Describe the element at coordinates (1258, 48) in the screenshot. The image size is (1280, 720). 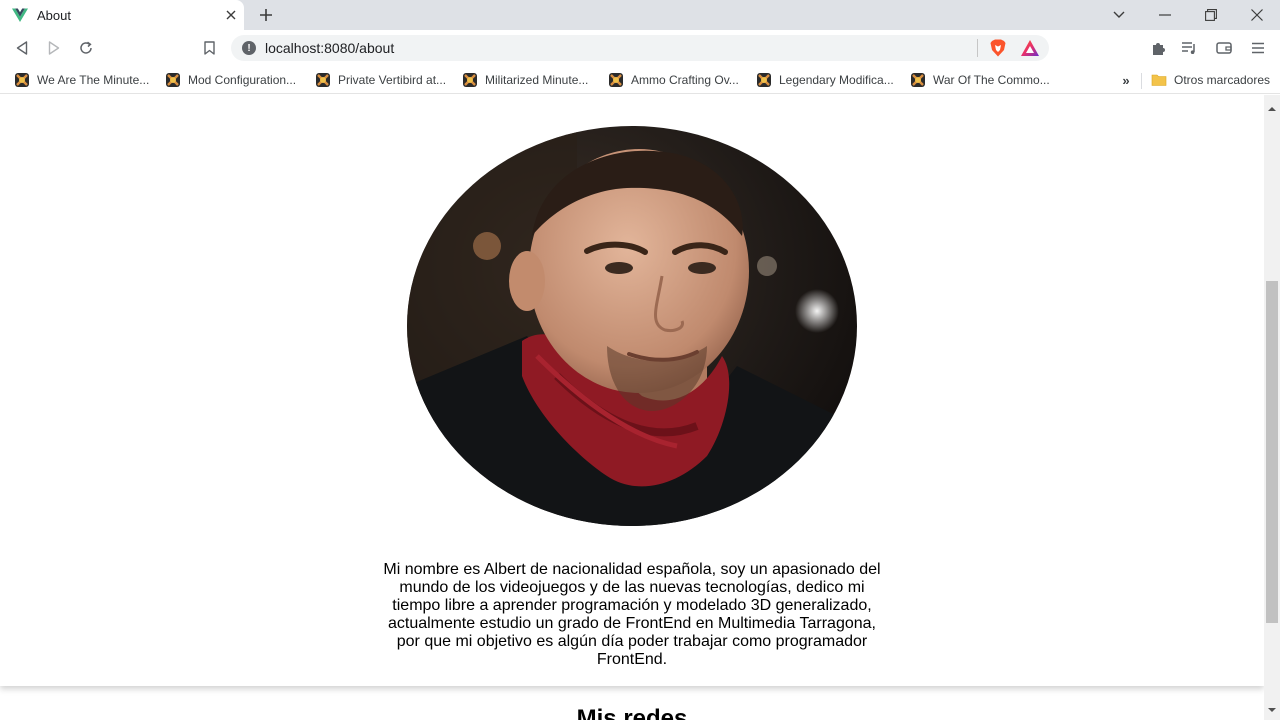
I see `menu-hamburger-icon` at that location.